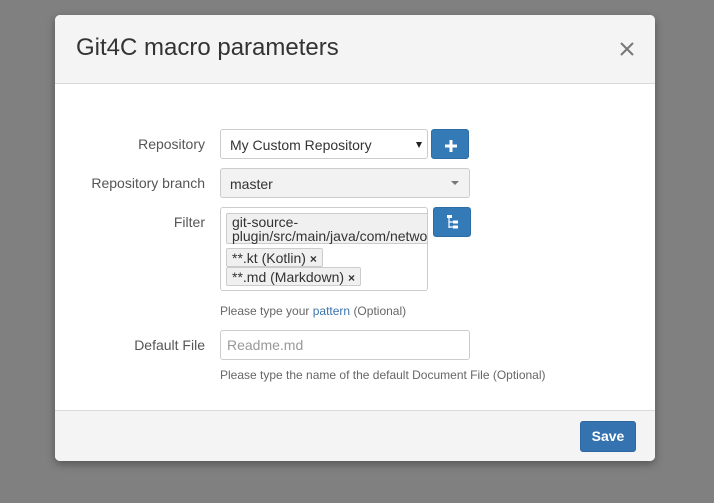 This screenshot has width=714, height=503. Describe the element at coordinates (451, 148) in the screenshot. I see `plus-icon` at that location.